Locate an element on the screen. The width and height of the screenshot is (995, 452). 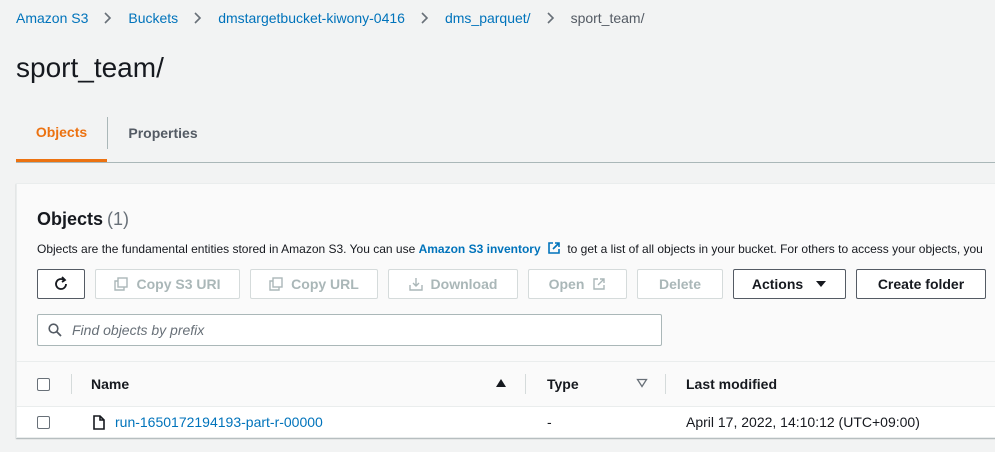
row-select-cell is located at coordinates (43, 422).